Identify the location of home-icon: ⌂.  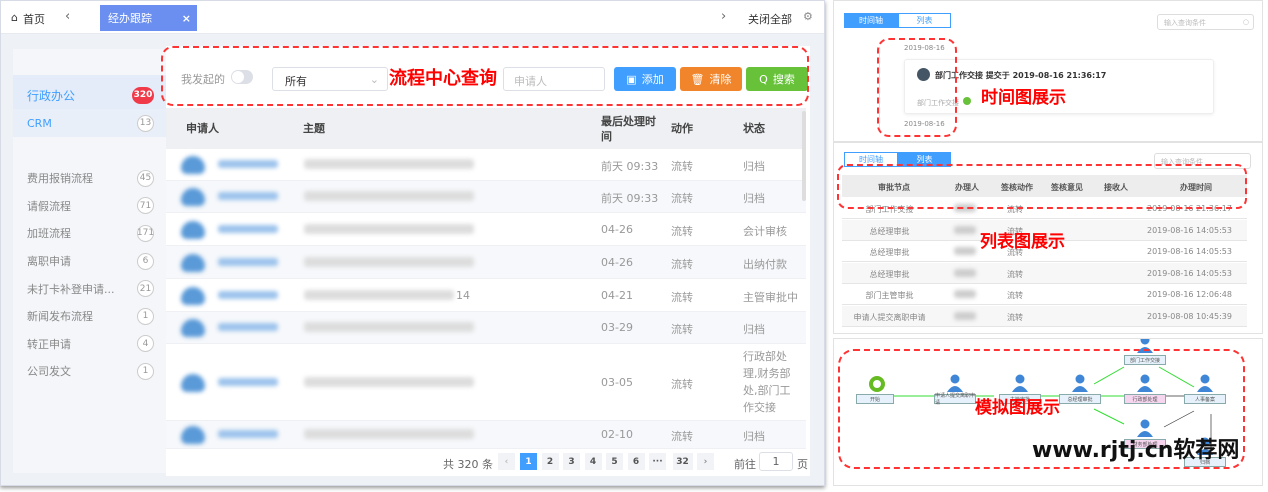
(14, 17).